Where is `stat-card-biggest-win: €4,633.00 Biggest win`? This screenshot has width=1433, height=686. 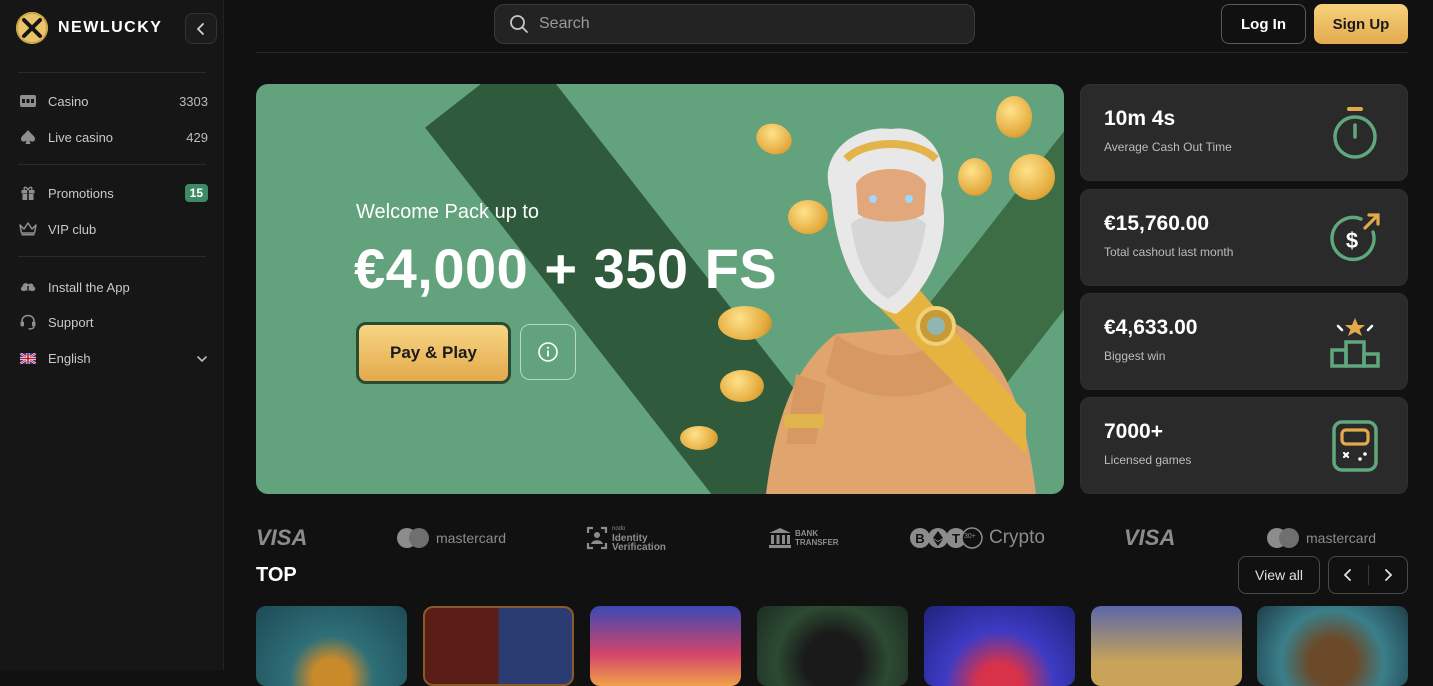
stat-card-biggest-win: €4,633.00 Biggest win is located at coordinates (1244, 341).